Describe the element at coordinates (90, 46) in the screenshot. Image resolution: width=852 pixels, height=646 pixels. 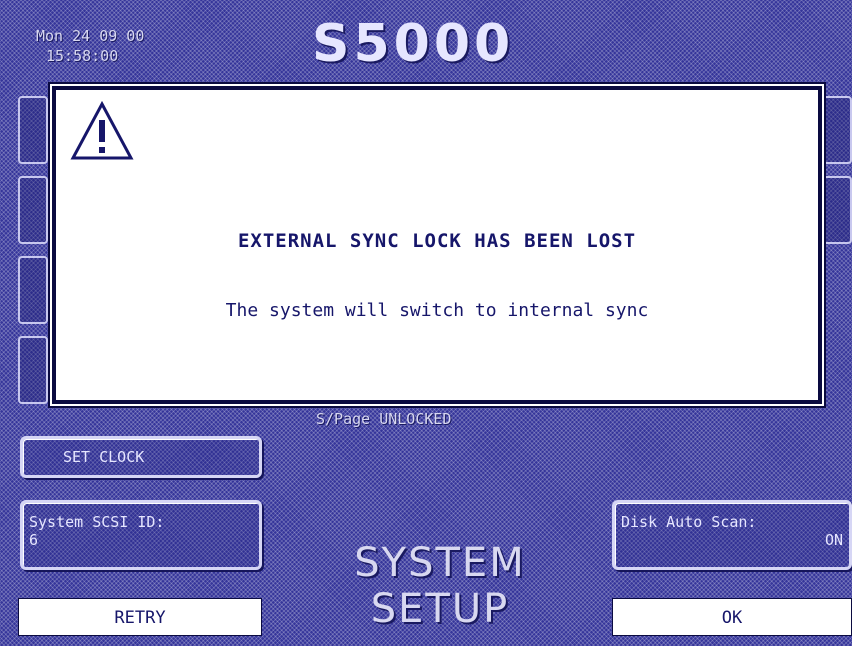
I see `date-time-display: Mon 24 09 00 15:58:00` at that location.